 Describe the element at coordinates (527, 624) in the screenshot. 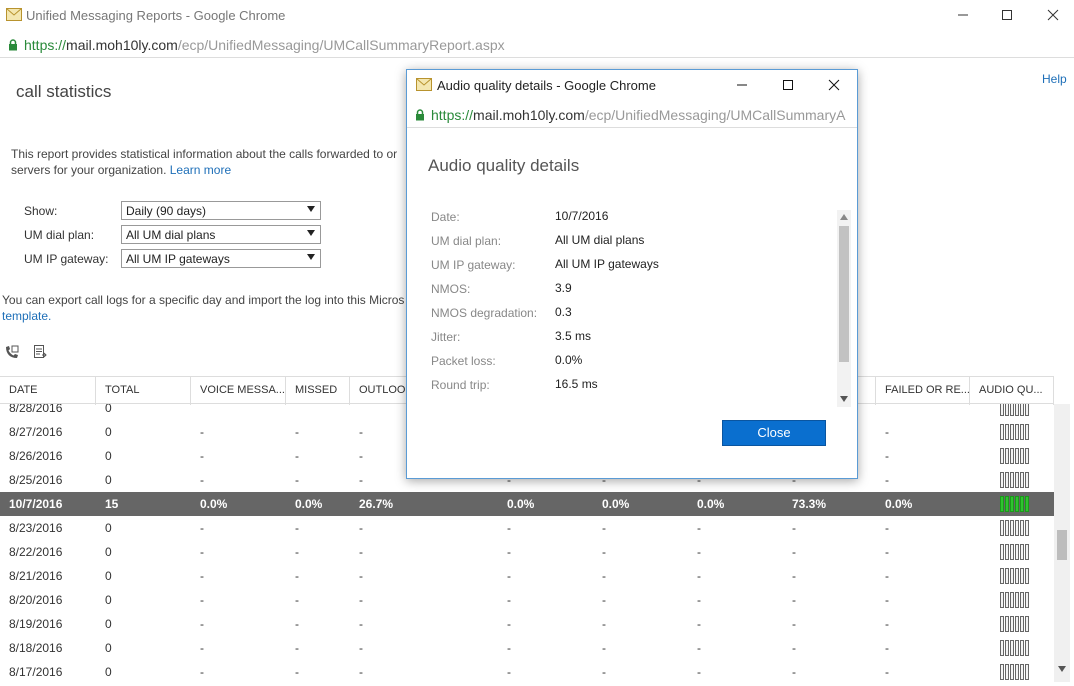

I see `table-row: 8/19/2016 0 - - - - - - - -` at that location.